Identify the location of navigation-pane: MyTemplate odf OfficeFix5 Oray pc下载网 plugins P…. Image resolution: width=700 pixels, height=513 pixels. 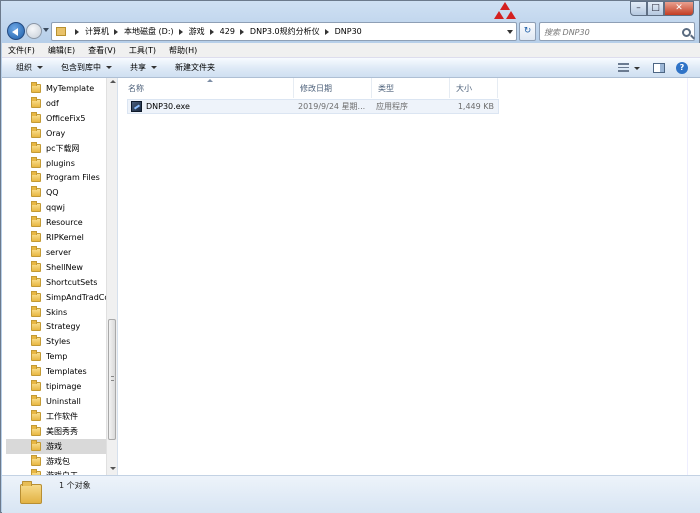
(60, 276).